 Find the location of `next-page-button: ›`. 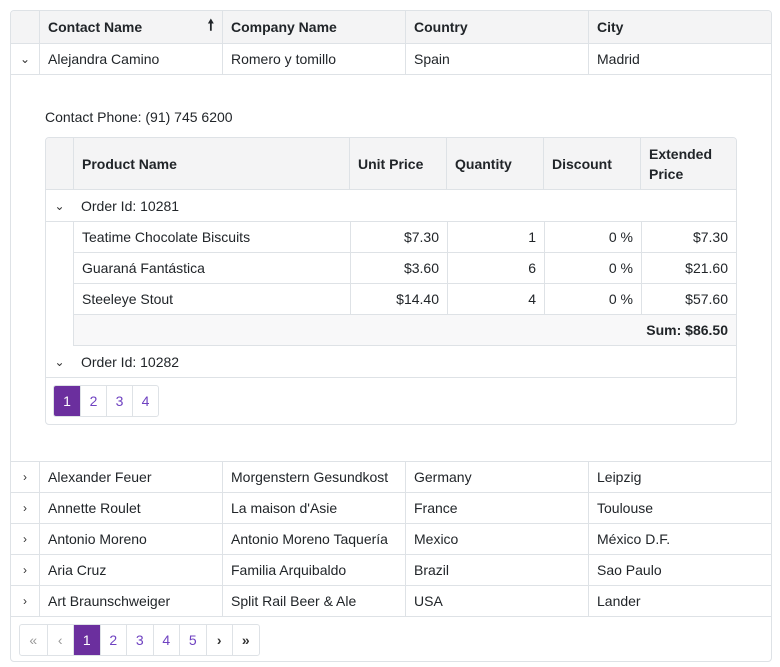

next-page-button: › is located at coordinates (219, 640).